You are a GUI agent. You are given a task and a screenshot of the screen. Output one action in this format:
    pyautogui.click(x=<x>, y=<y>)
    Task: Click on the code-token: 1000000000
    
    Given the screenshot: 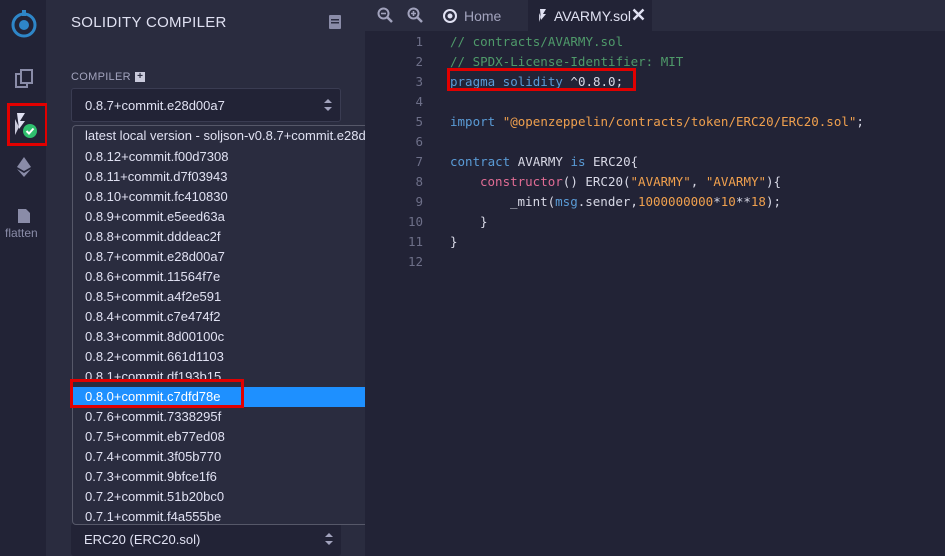 What is the action you would take?
    pyautogui.click(x=675, y=201)
    